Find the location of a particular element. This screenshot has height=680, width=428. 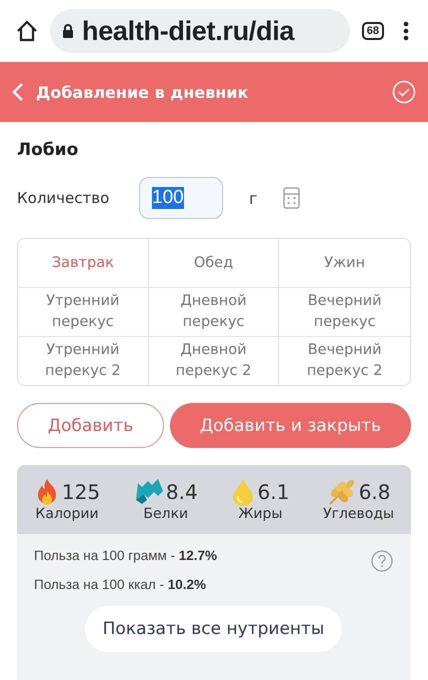

url-text: health-diet.ru/dia is located at coordinates (188, 31).